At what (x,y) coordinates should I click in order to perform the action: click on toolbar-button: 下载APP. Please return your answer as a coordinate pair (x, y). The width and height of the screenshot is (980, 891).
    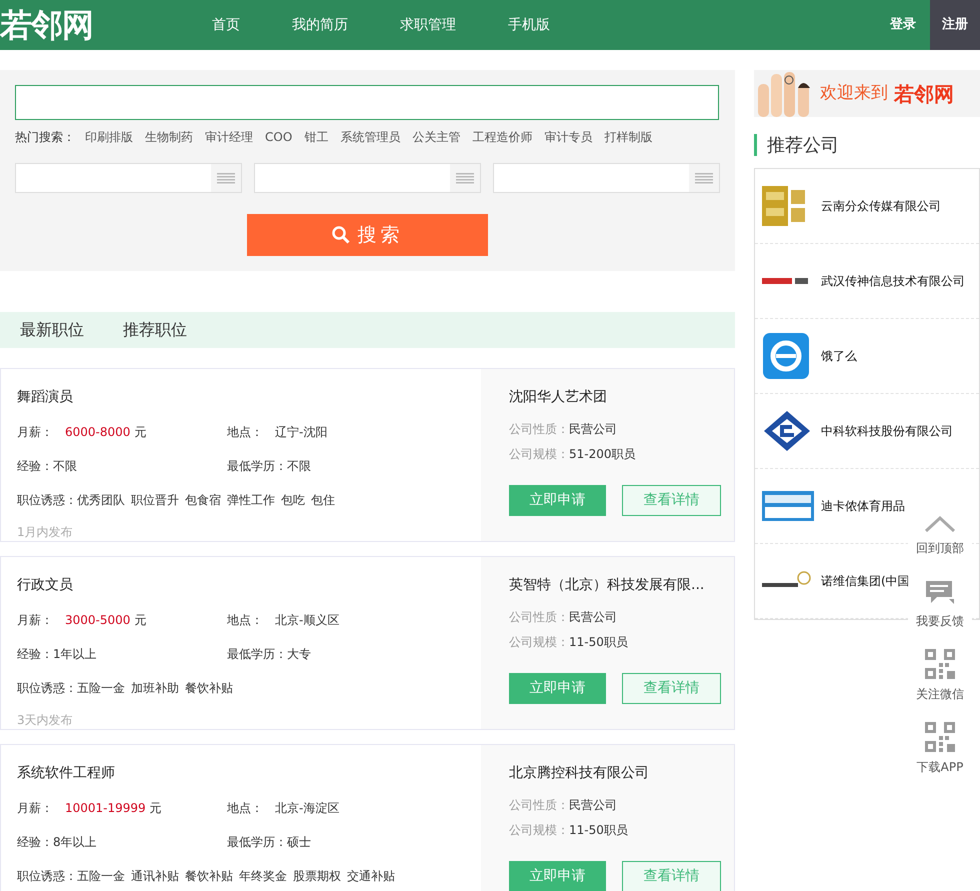
    Looking at the image, I should click on (940, 743).